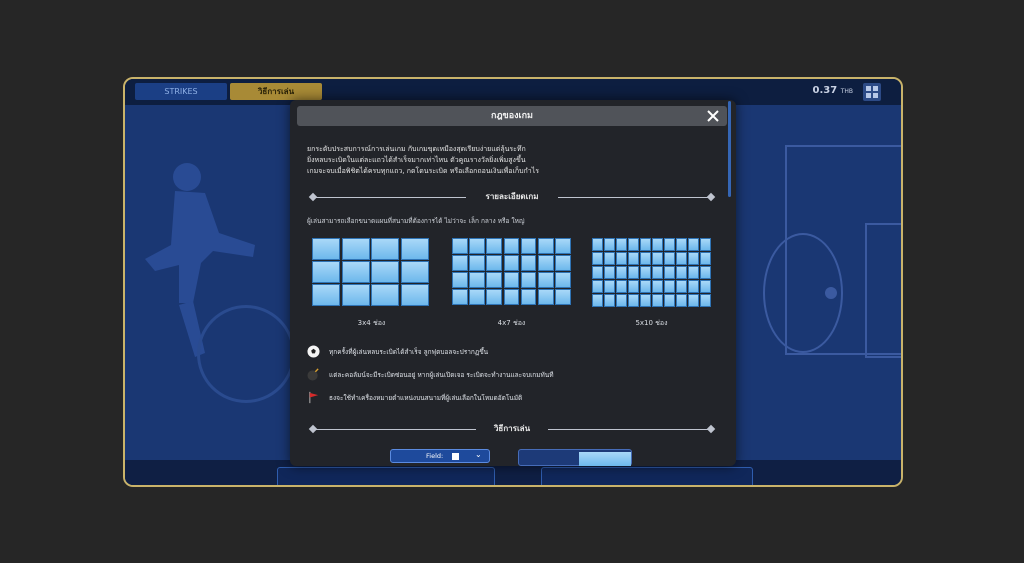 This screenshot has height=563, width=1024. What do you see at coordinates (371, 323) in the screenshot?
I see `grid-caption: 3x4 ช่อง` at bounding box center [371, 323].